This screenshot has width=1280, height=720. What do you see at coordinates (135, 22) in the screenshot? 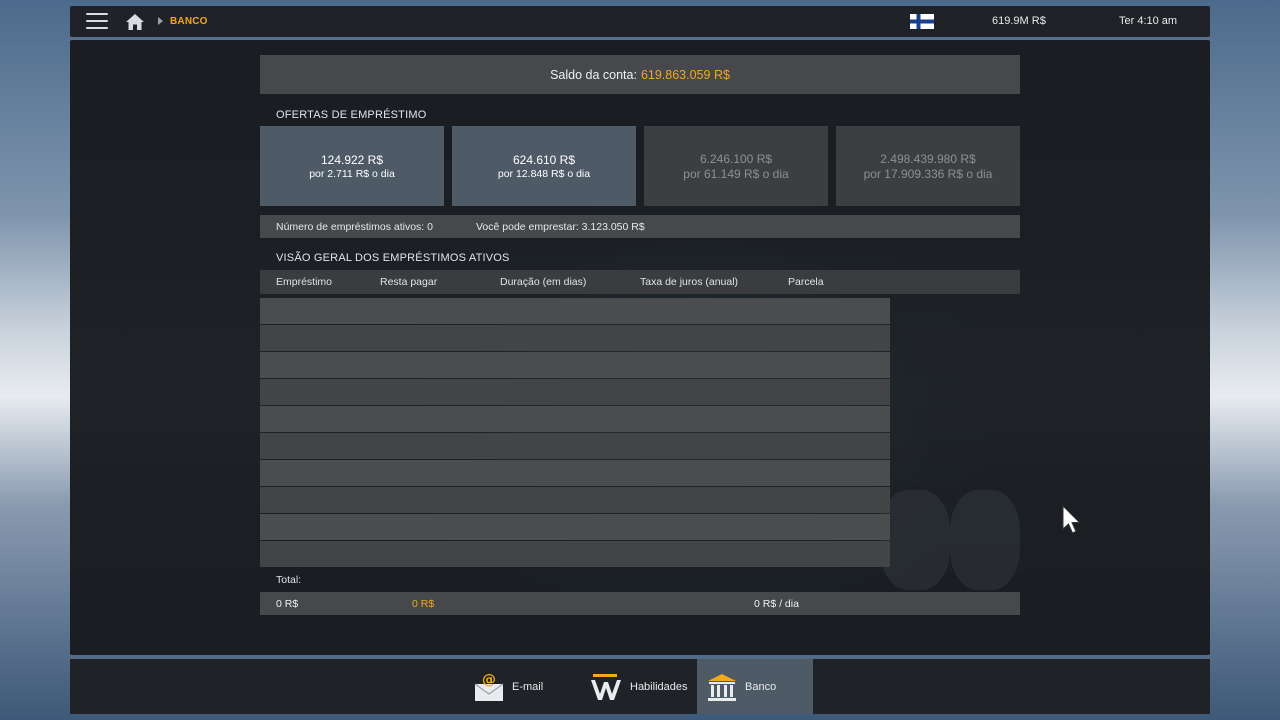
I see `home-icon` at bounding box center [135, 22].